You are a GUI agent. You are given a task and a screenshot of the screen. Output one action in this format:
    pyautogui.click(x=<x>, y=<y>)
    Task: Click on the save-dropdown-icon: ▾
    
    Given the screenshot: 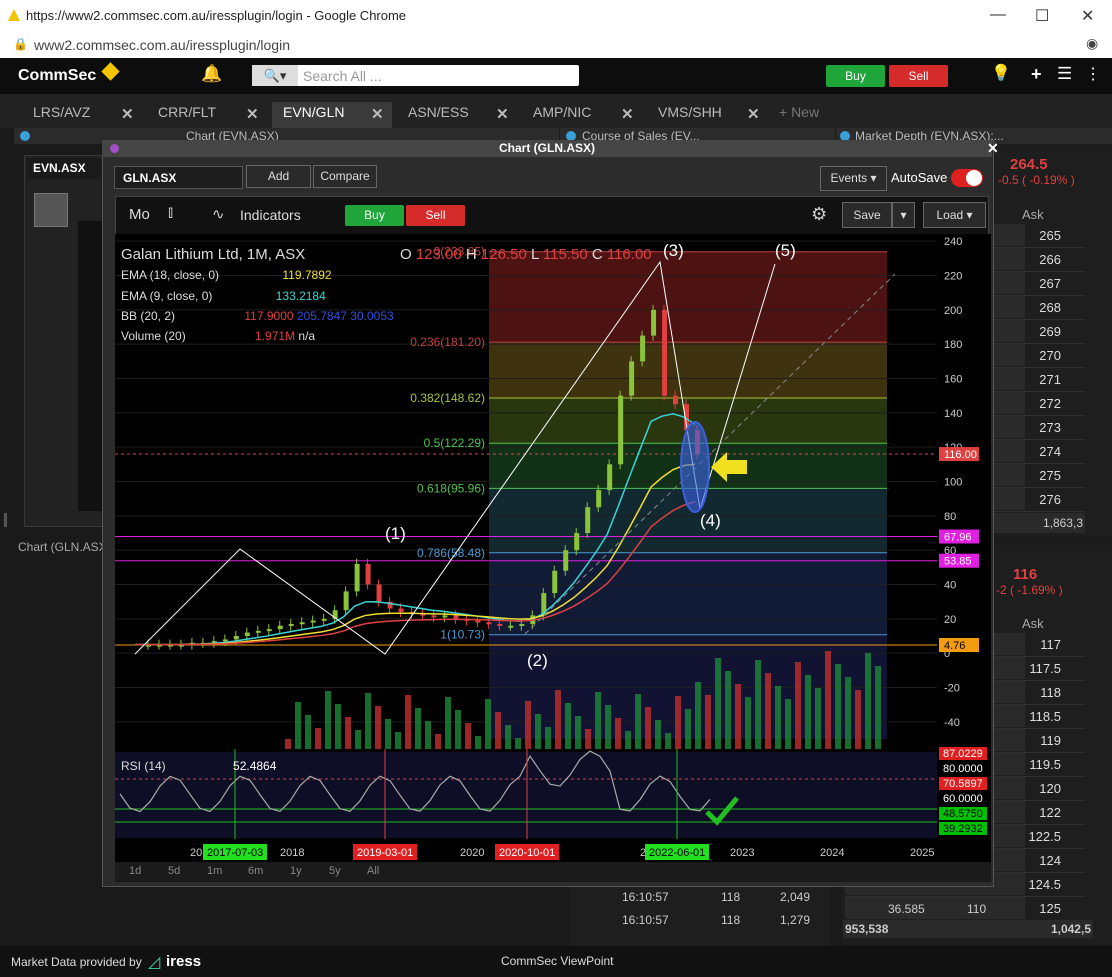 What is the action you would take?
    pyautogui.click(x=903, y=215)
    